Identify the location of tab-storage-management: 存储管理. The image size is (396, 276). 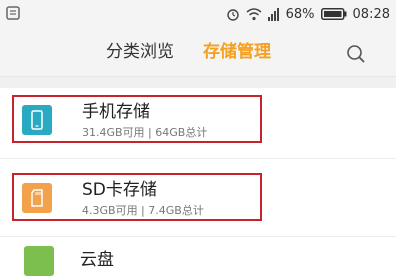
(237, 52).